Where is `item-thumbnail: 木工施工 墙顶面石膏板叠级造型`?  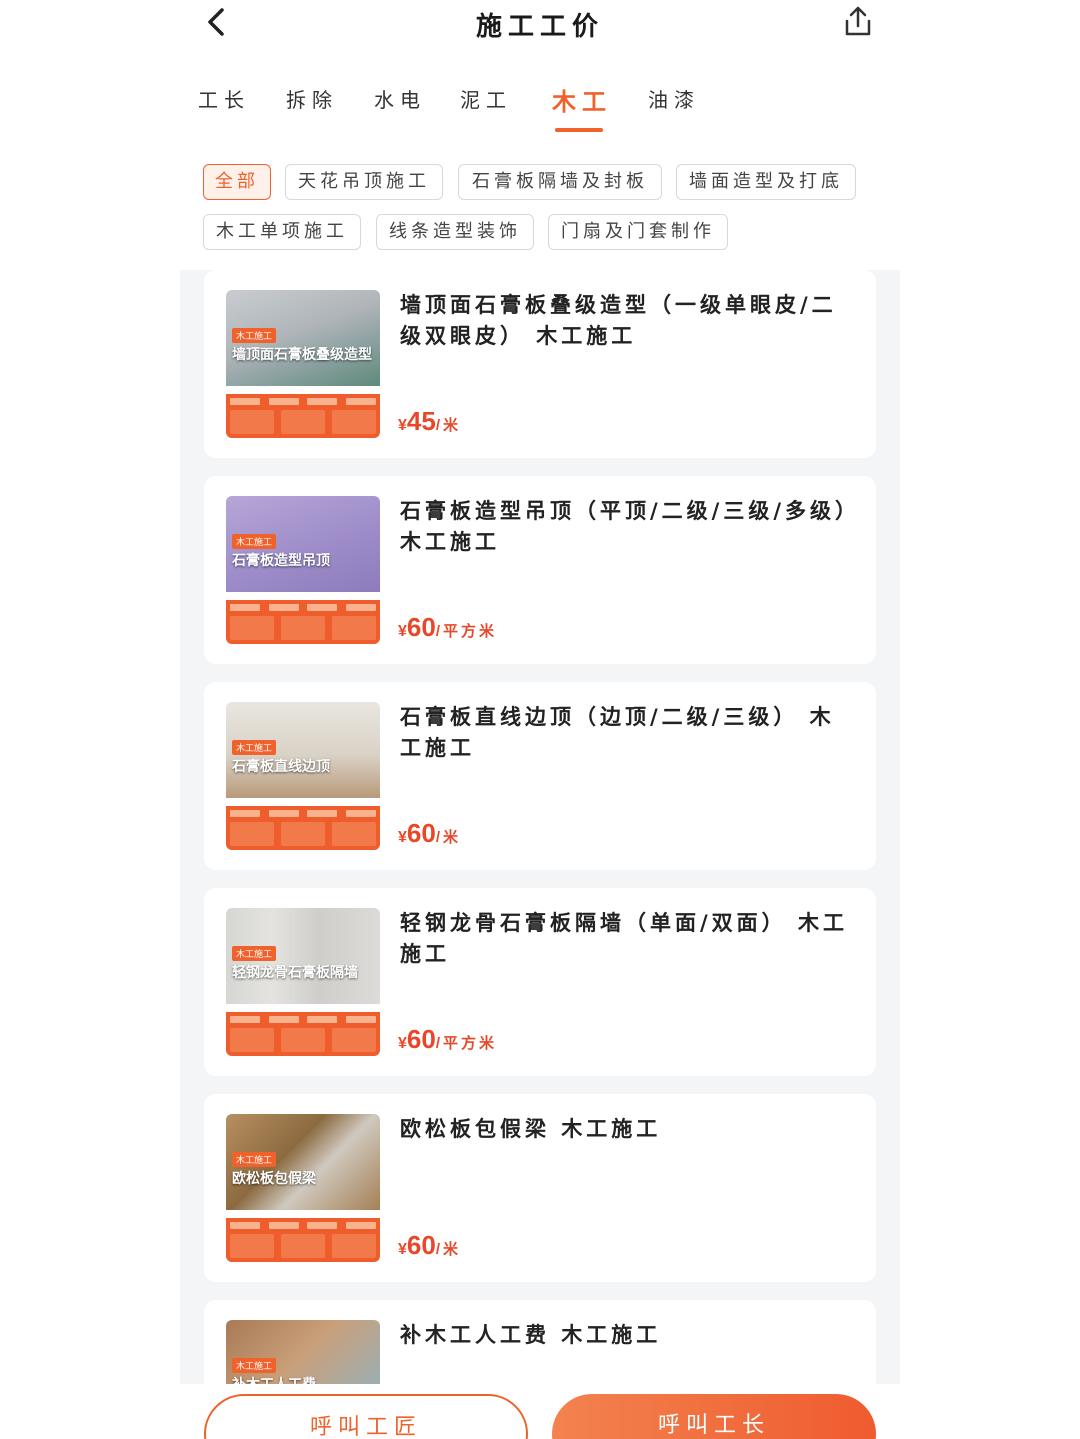 item-thumbnail: 木工施工 墙顶面石膏板叠级造型 is located at coordinates (303, 364).